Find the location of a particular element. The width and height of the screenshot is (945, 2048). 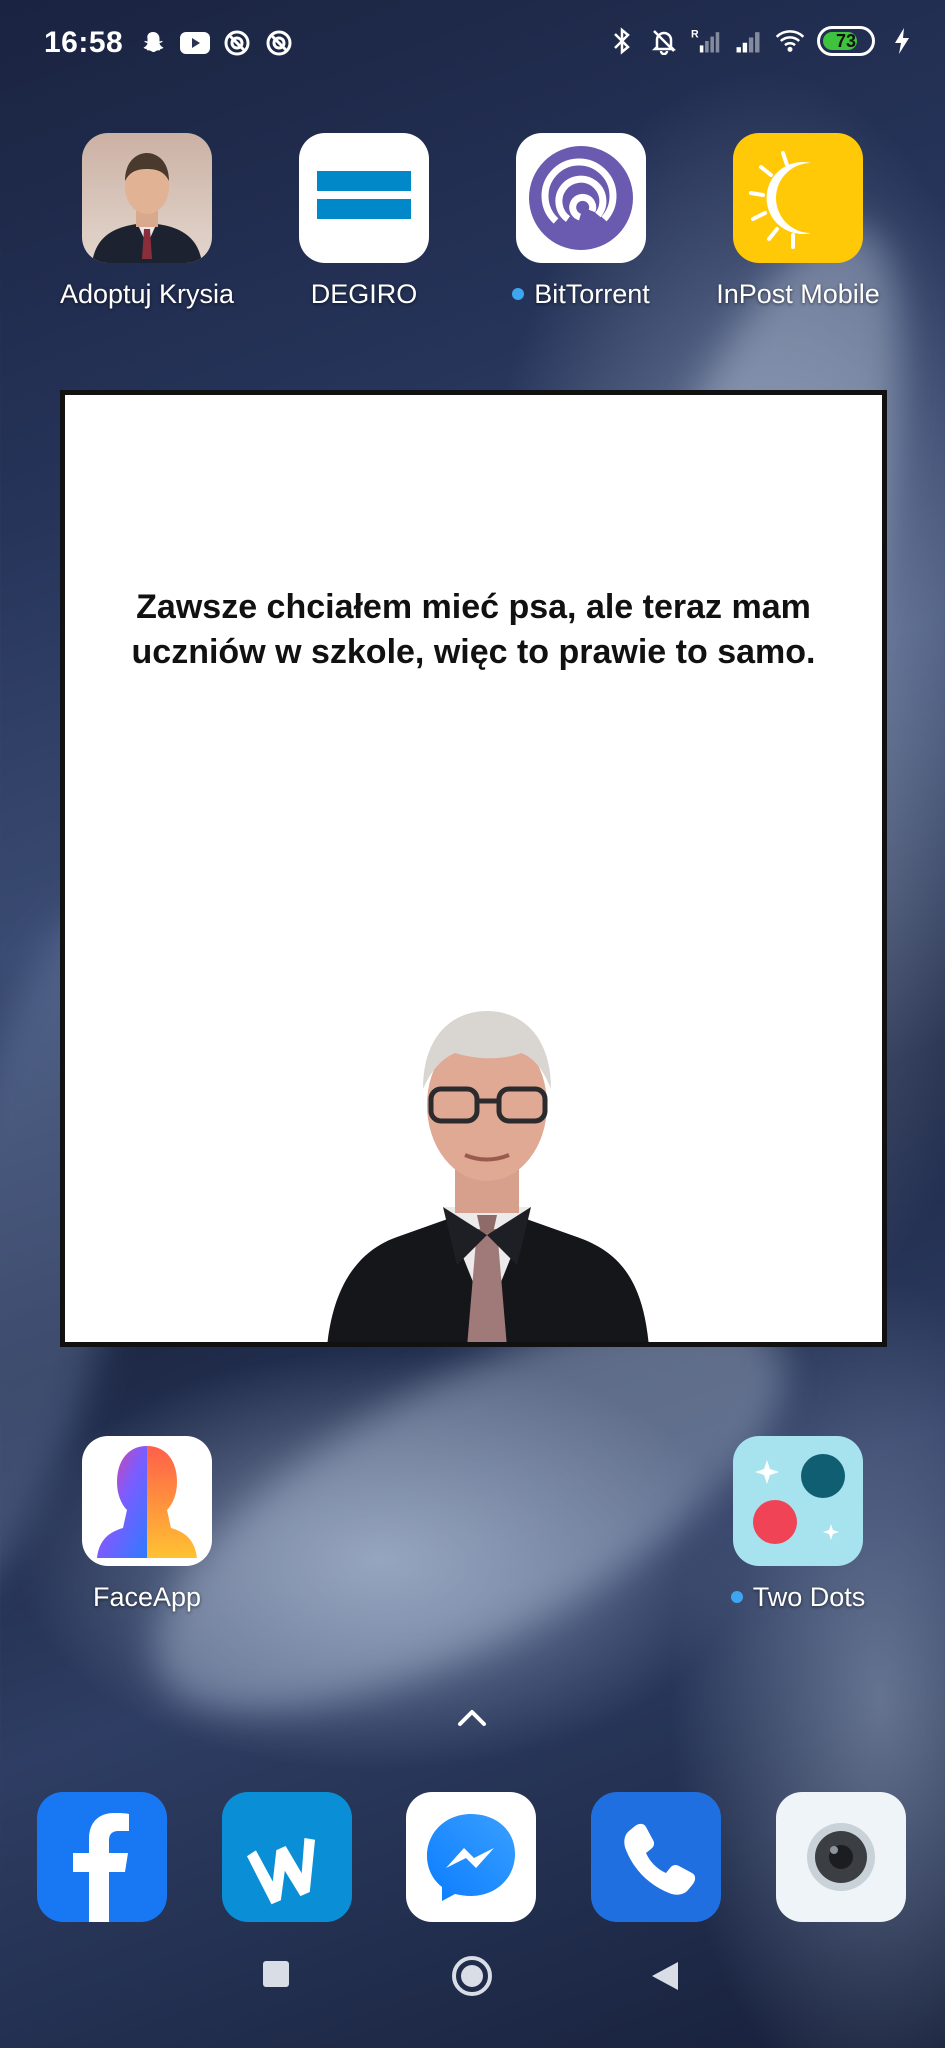

recents-square-icon is located at coordinates (276, 1976).